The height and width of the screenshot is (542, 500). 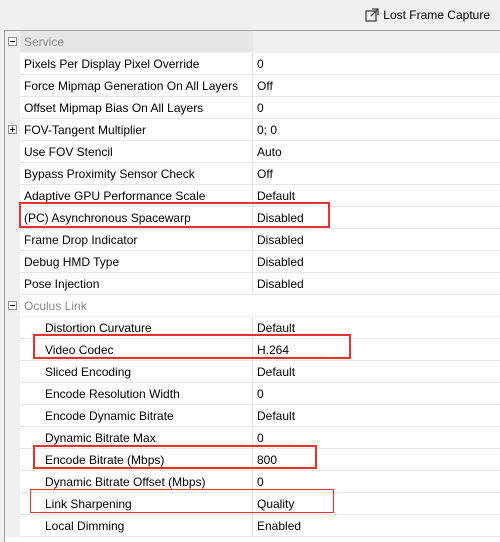 I want to click on property-row: Sliced Encoding Default, so click(x=252, y=372).